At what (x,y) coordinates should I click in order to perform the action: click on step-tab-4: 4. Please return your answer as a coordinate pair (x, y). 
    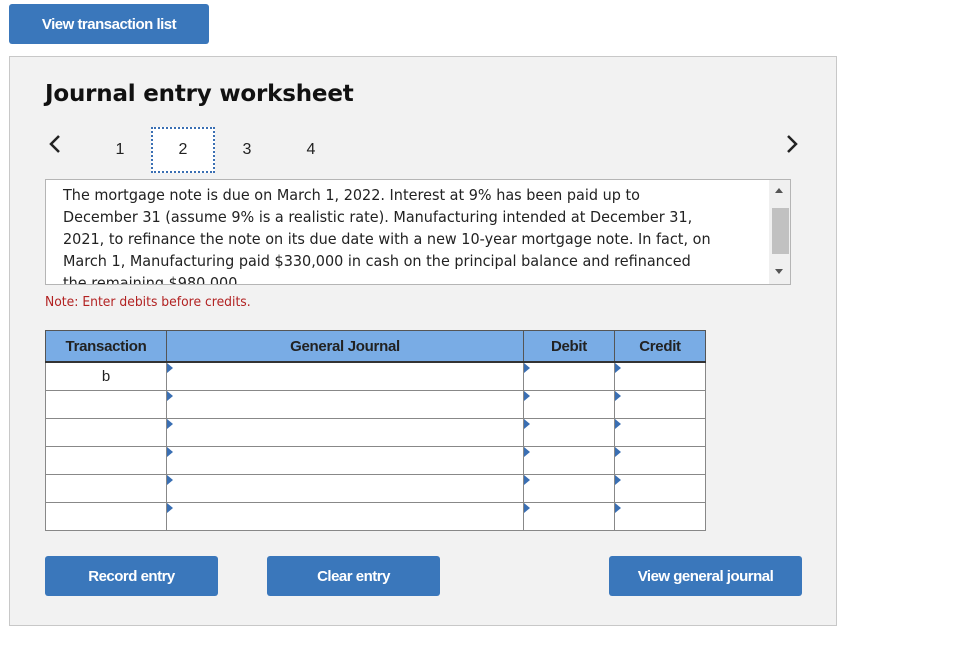
    Looking at the image, I should click on (311, 150).